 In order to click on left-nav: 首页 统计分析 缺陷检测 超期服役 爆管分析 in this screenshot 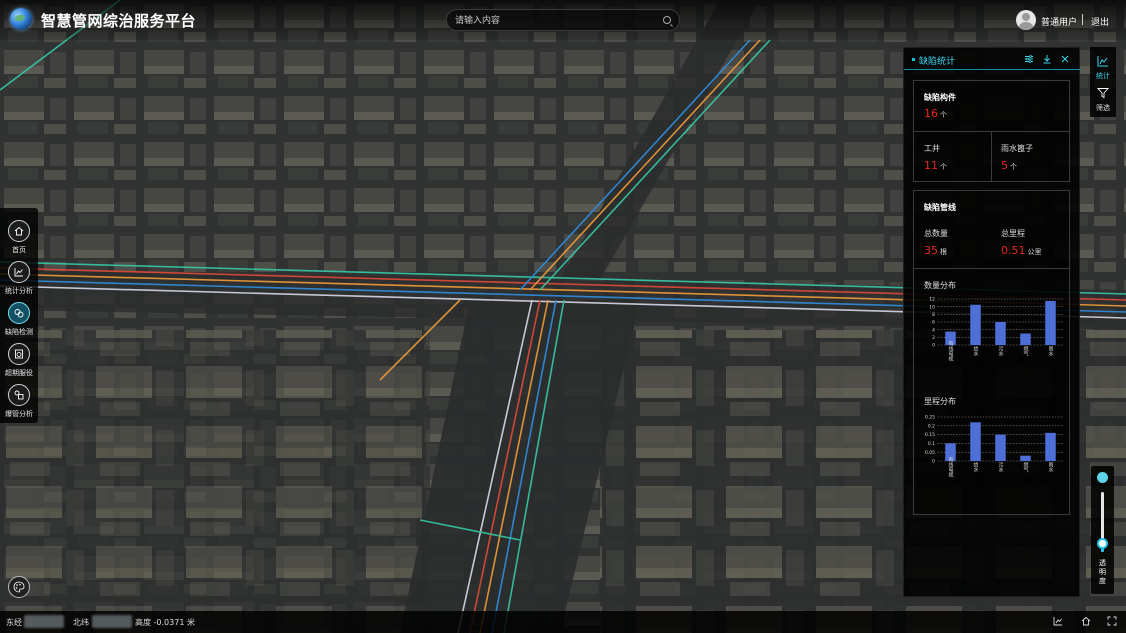, I will do `click(19, 315)`.